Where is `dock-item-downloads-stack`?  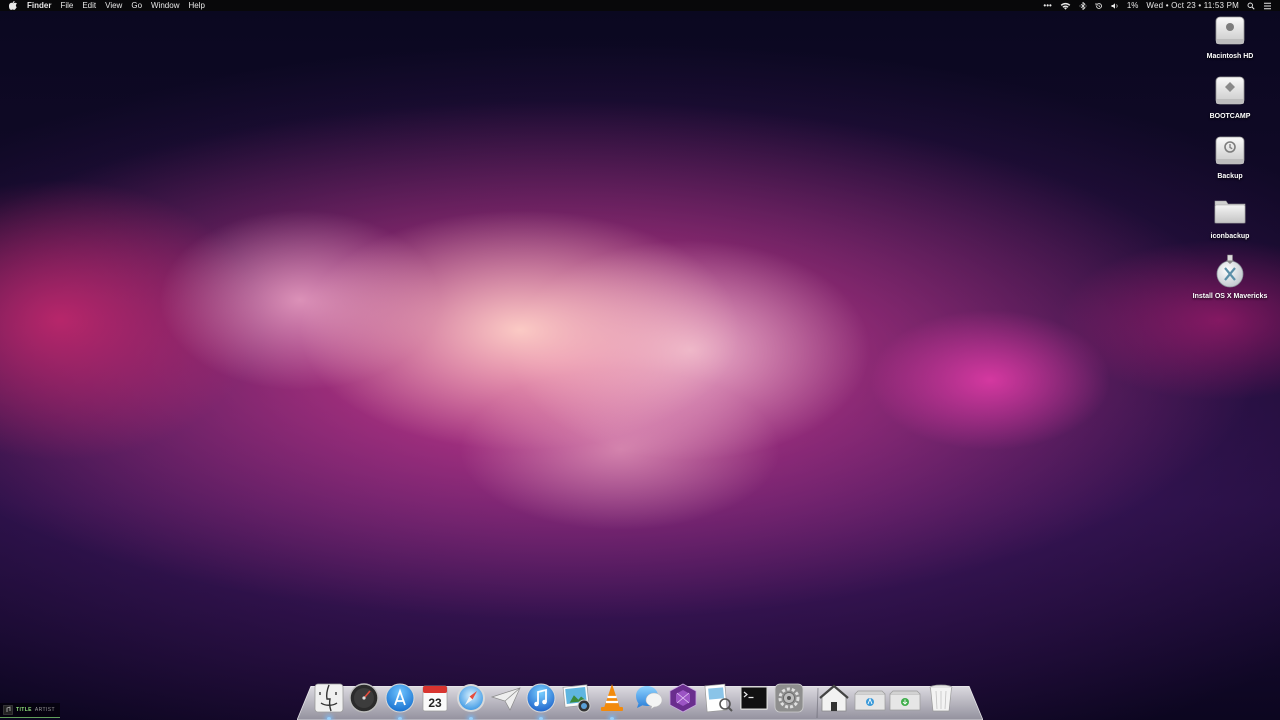
dock-item-downloads-stack is located at coordinates (905, 698).